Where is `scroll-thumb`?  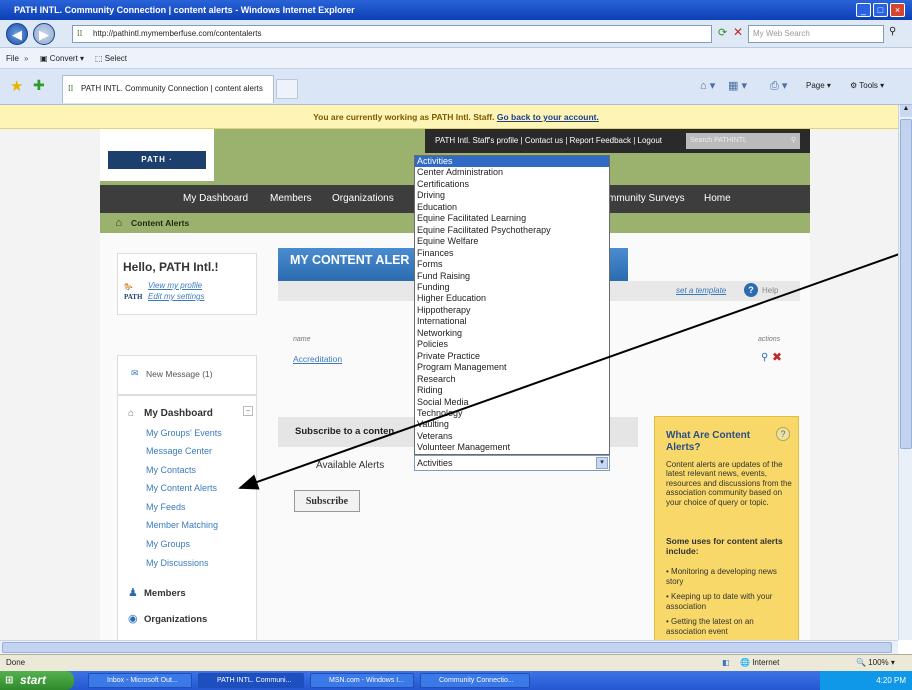
scroll-thumb is located at coordinates (906, 284).